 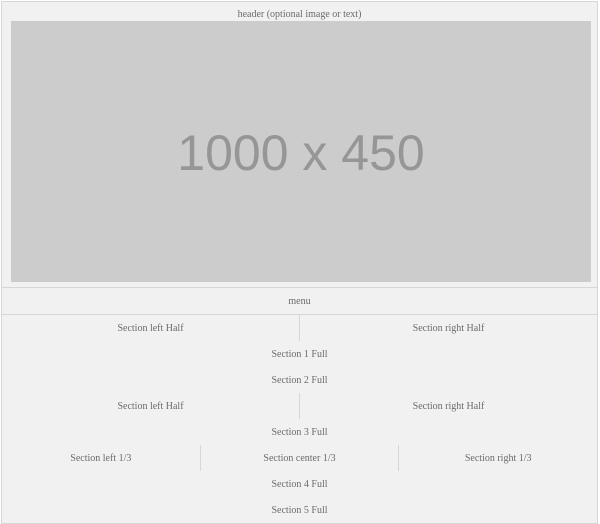 I want to click on header-caption: header (optional image or text), so click(x=299, y=14).